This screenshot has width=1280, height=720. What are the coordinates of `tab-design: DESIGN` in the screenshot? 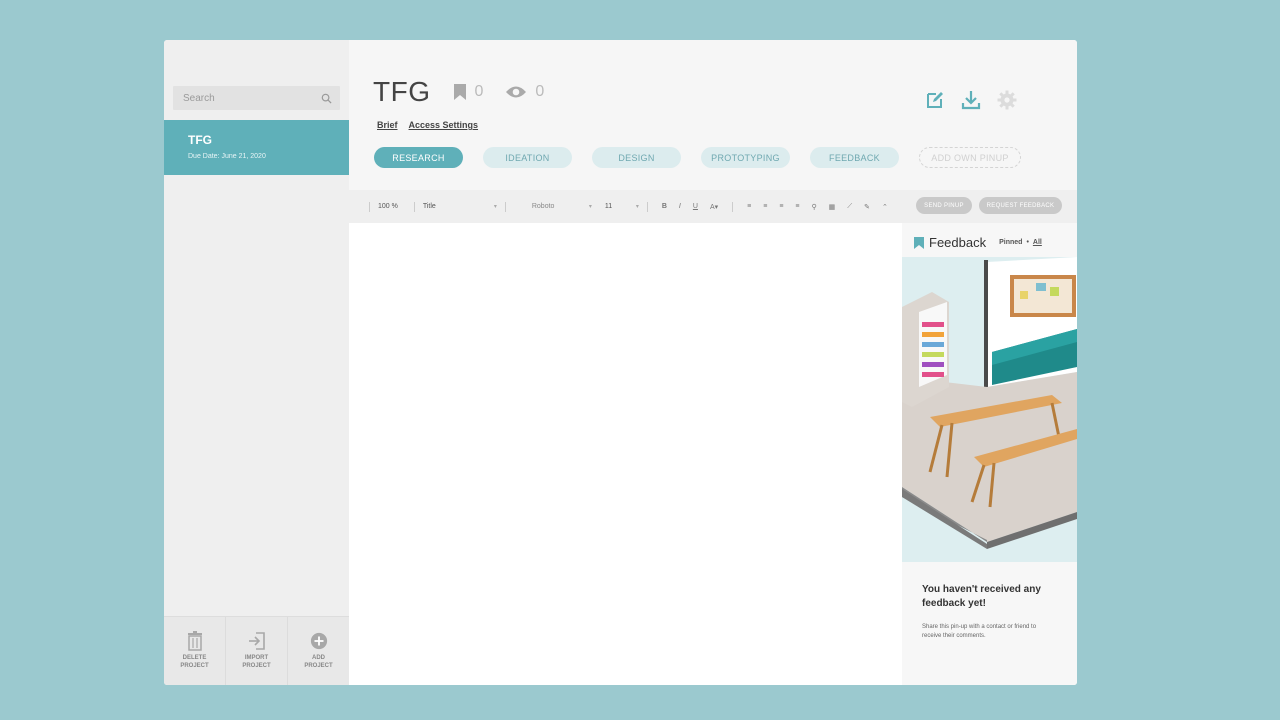 It's located at (636, 157).